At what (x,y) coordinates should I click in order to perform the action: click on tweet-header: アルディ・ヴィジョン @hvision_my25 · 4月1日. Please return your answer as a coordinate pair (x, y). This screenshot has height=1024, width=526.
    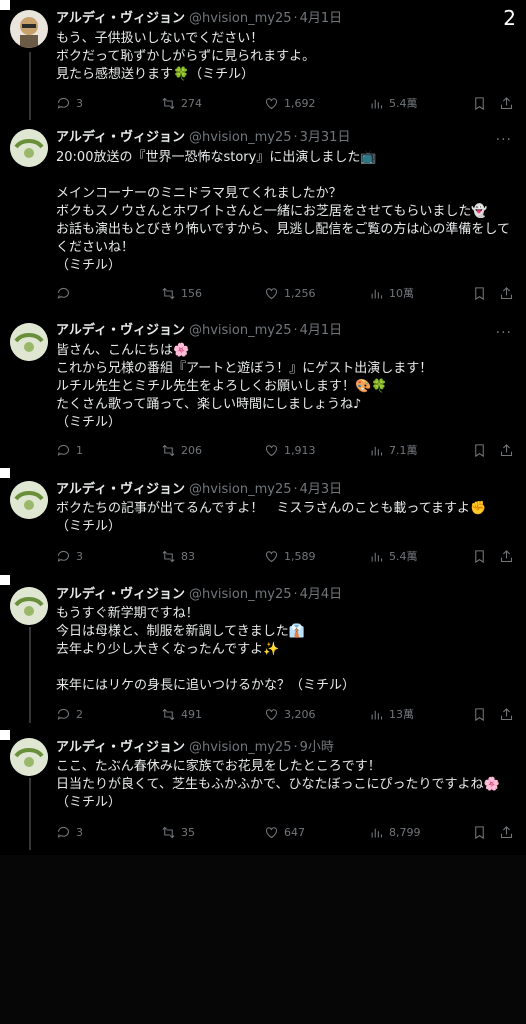
    Looking at the image, I should click on (199, 19).